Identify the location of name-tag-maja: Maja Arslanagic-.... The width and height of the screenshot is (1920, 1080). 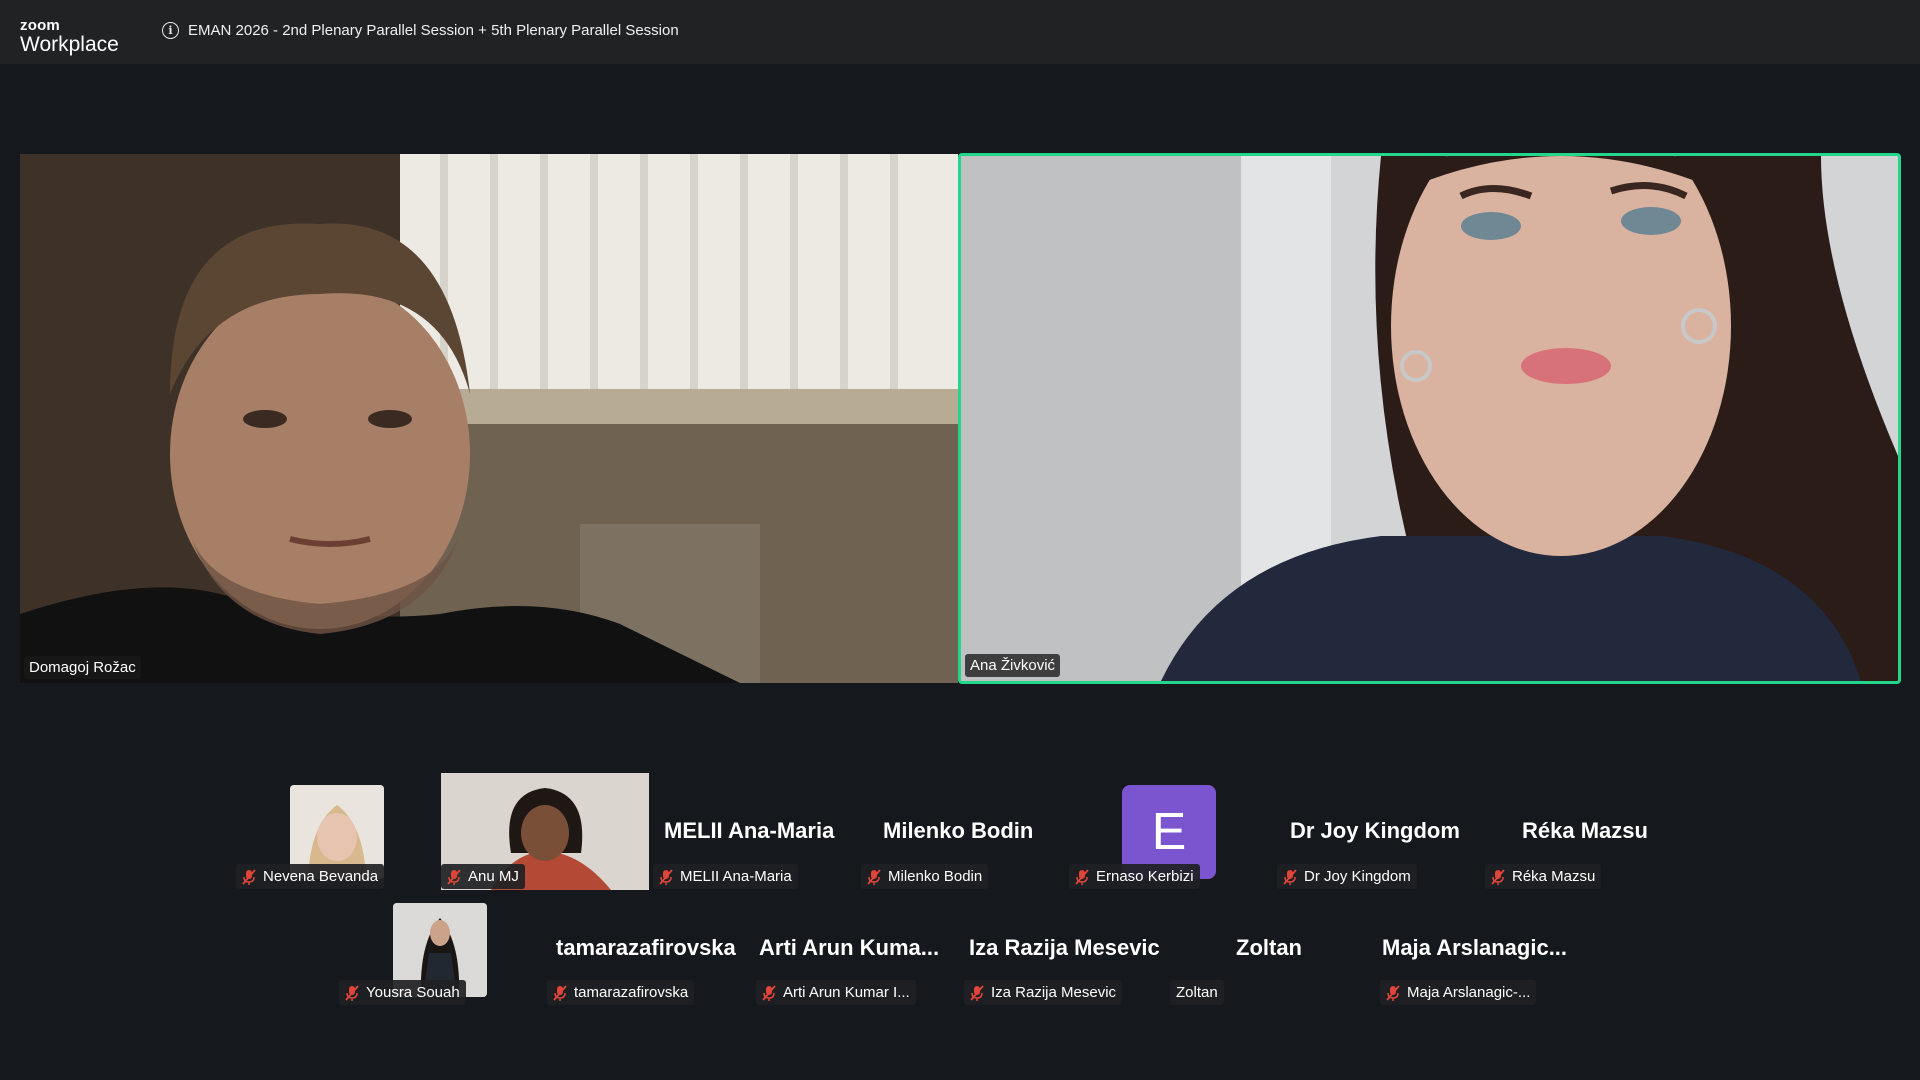
(1458, 992).